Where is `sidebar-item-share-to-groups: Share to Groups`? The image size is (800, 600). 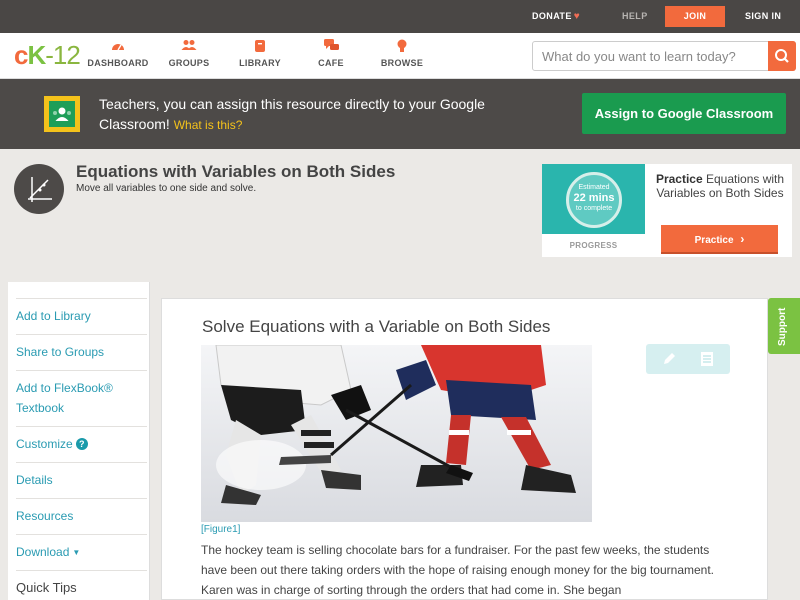 sidebar-item-share-to-groups: Share to Groups is located at coordinates (81, 352).